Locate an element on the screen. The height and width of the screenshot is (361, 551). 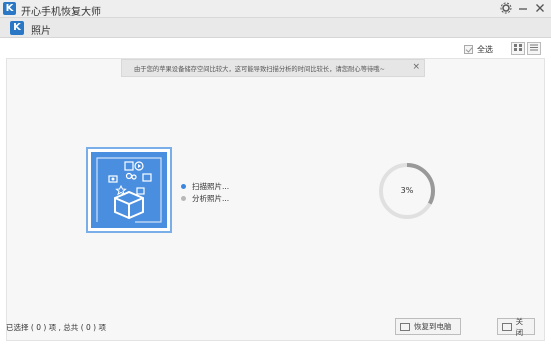
list-view-icon is located at coordinates (534, 48).